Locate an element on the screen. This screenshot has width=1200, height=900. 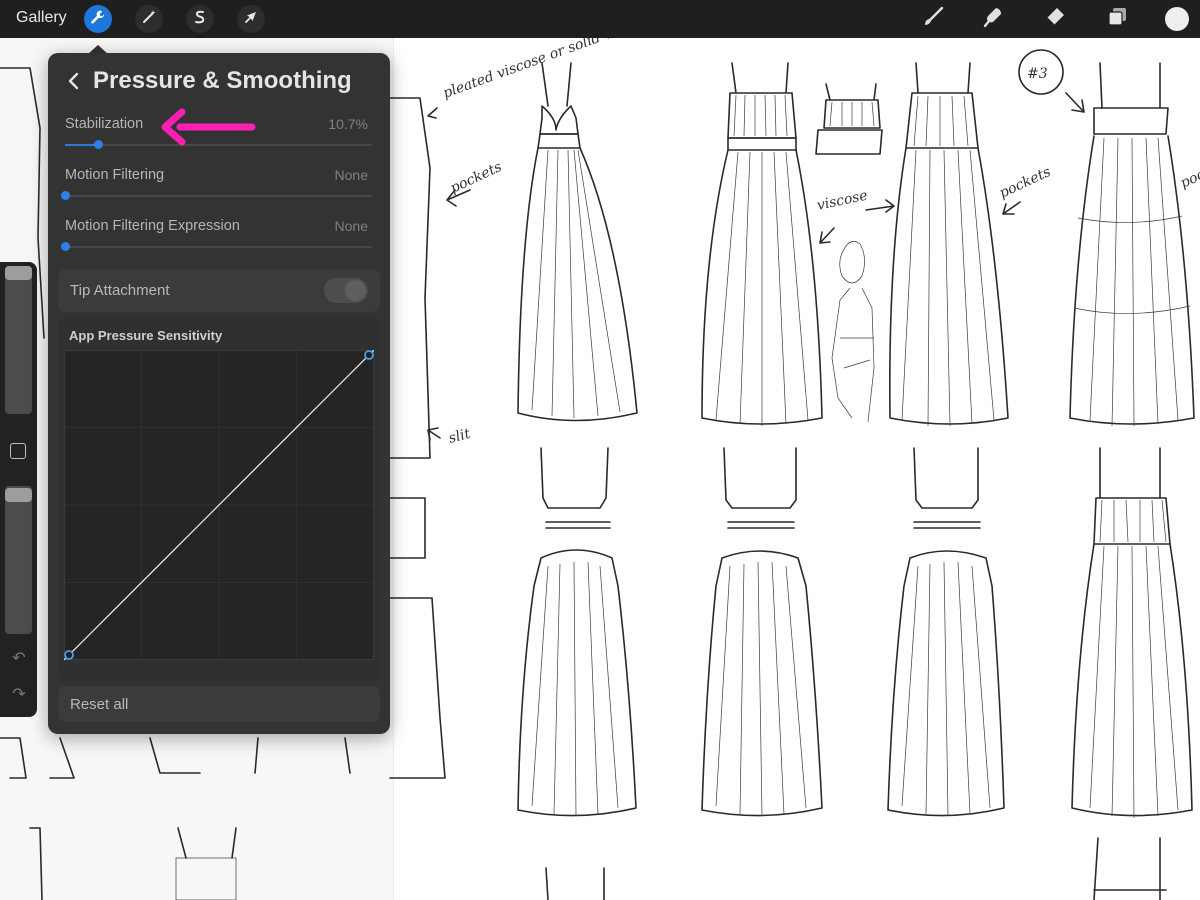
pressure-curve-section: App Pressure Sensitivity is located at coordinates (219, 499).